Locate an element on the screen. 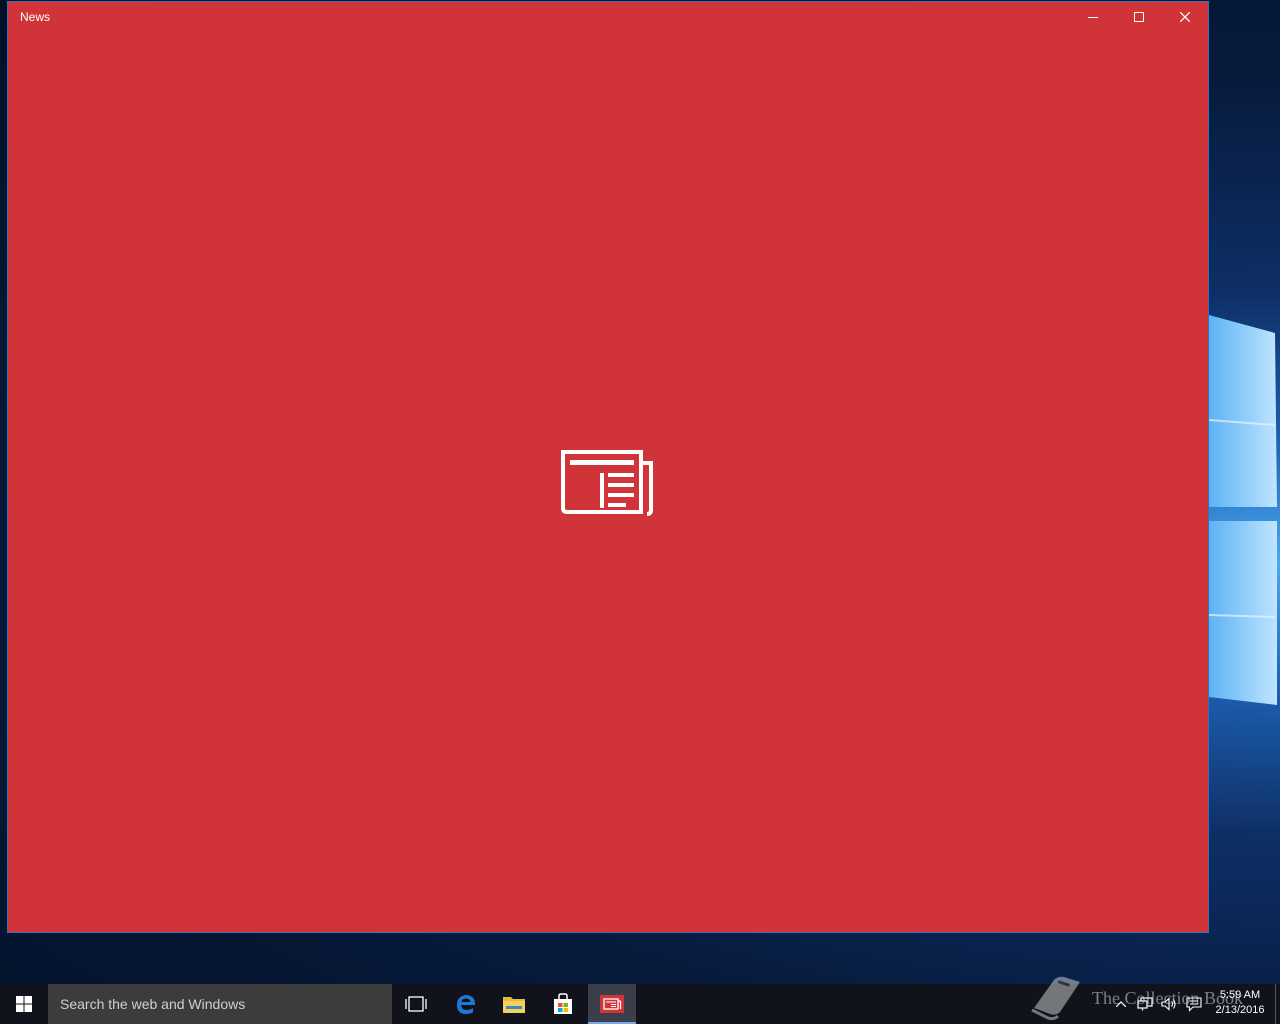  edge-button is located at coordinates (466, 1004).